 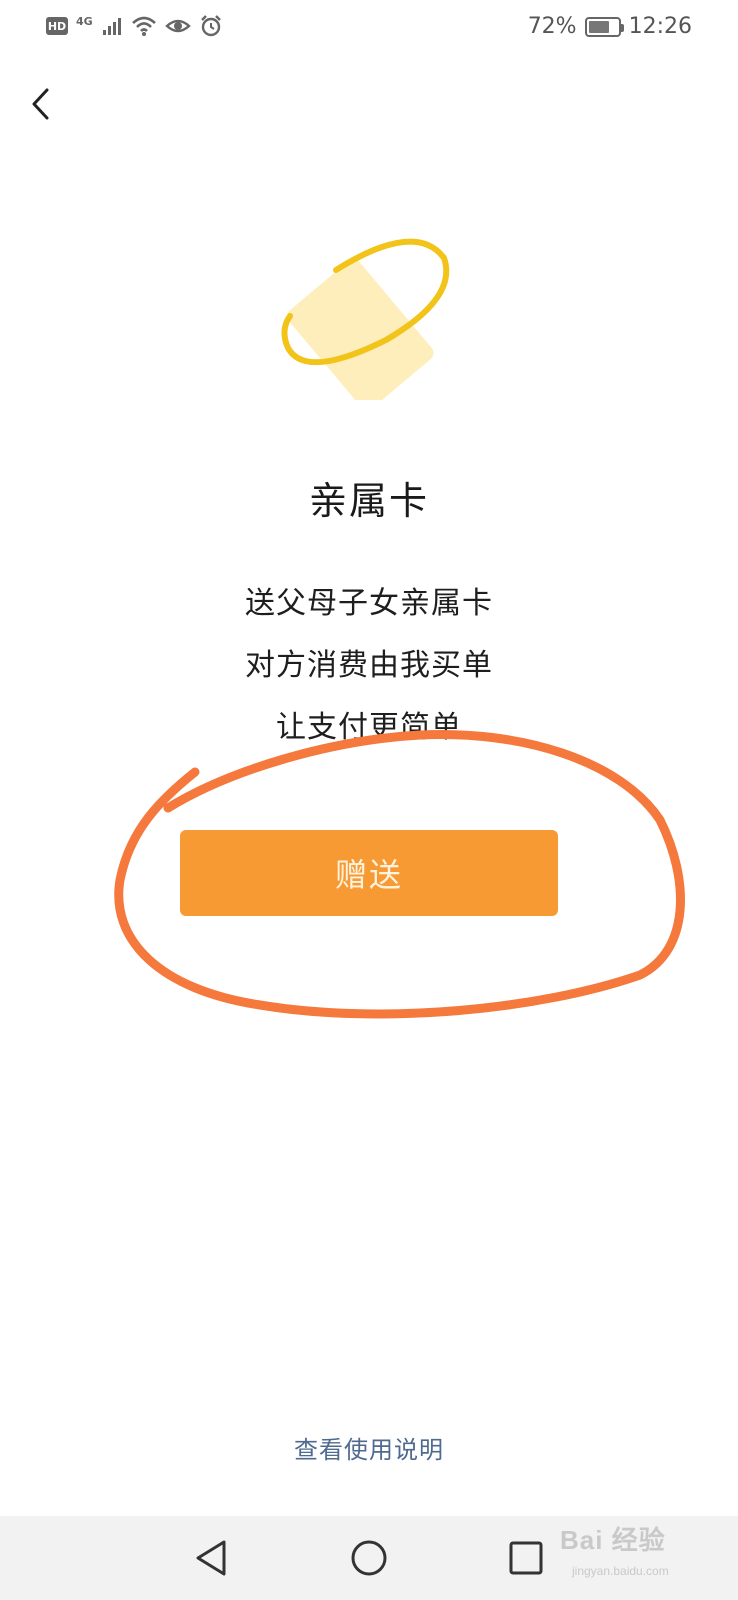 I want to click on family-card-icon, so click(x=365, y=319).